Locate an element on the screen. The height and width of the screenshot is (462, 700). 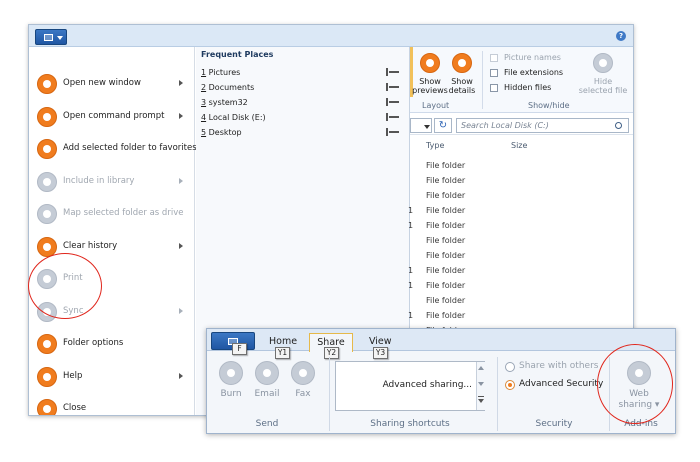
scroll-up-icon is located at coordinates (481, 368).